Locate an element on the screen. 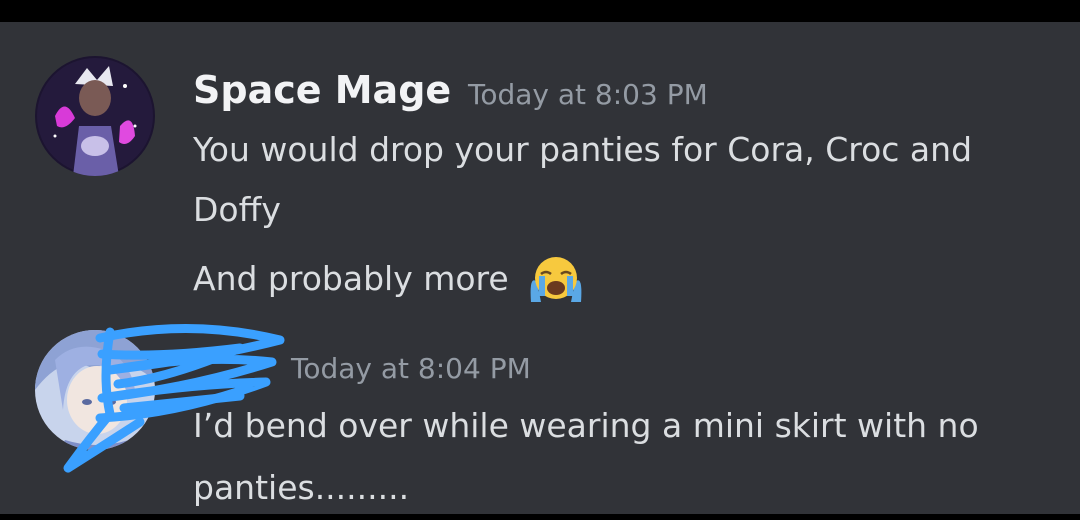  message-text-line: Doffy is located at coordinates (237, 209).